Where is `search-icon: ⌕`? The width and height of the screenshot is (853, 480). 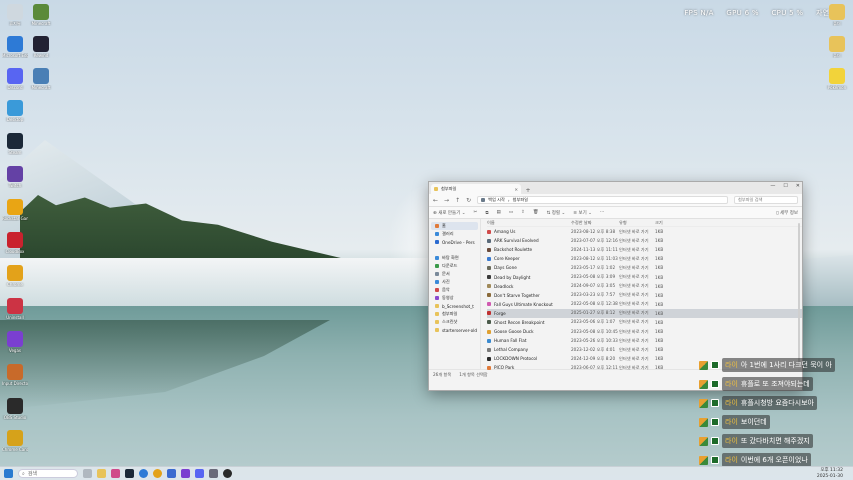 search-icon: ⌕ is located at coordinates (23, 473).